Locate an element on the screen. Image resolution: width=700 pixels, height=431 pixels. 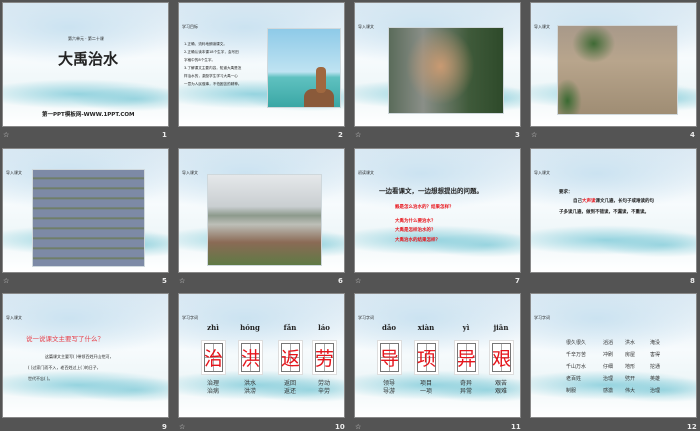
word-pair: 返回 返还 is located at coordinates (290, 388).